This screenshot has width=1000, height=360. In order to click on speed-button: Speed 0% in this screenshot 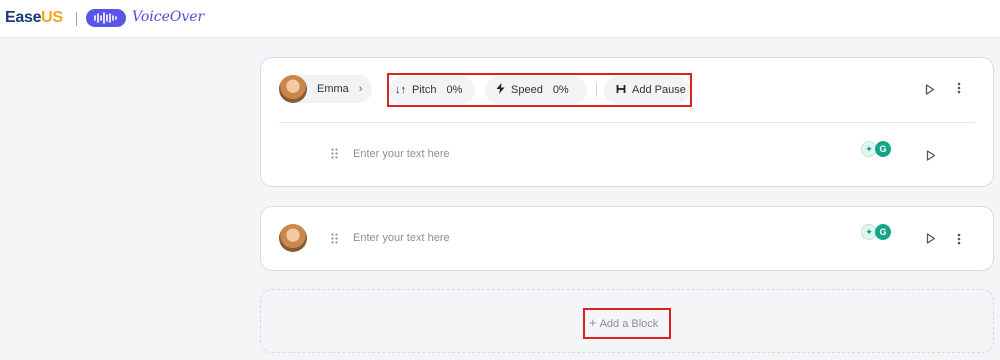, I will do `click(536, 90)`.